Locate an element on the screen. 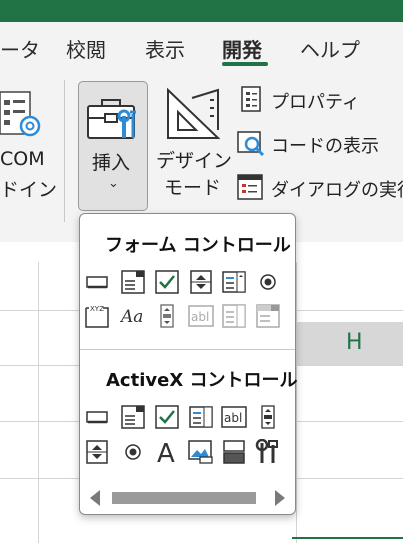 The height and width of the screenshot is (543, 403). scroll-left-arrow-icon is located at coordinates (95, 498).